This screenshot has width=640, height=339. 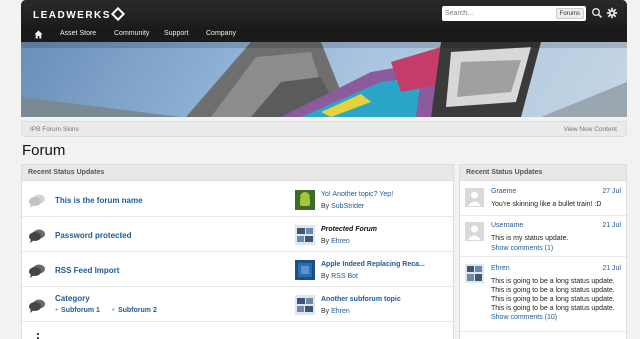 What do you see at coordinates (77, 310) in the screenshot?
I see `subforum-link: Subforum 1` at bounding box center [77, 310].